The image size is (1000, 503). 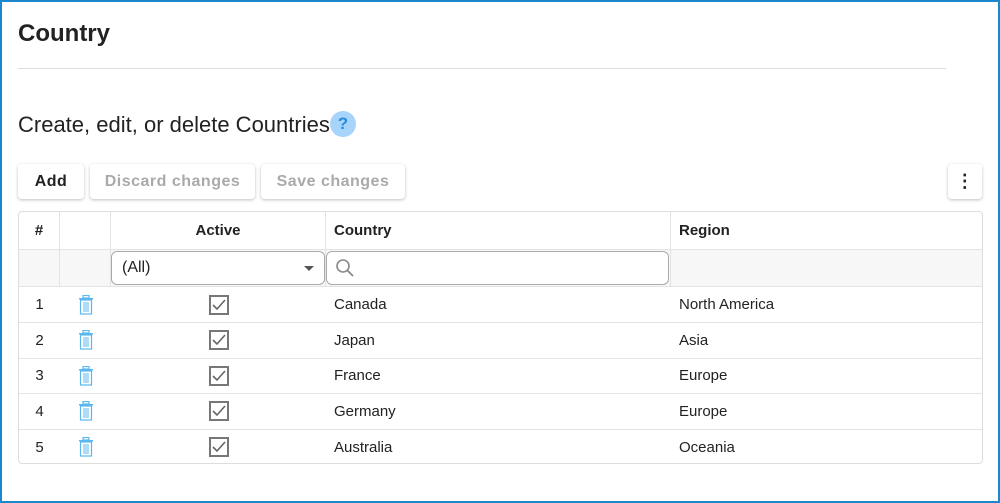 What do you see at coordinates (218, 230) in the screenshot?
I see `header-active: Active` at bounding box center [218, 230].